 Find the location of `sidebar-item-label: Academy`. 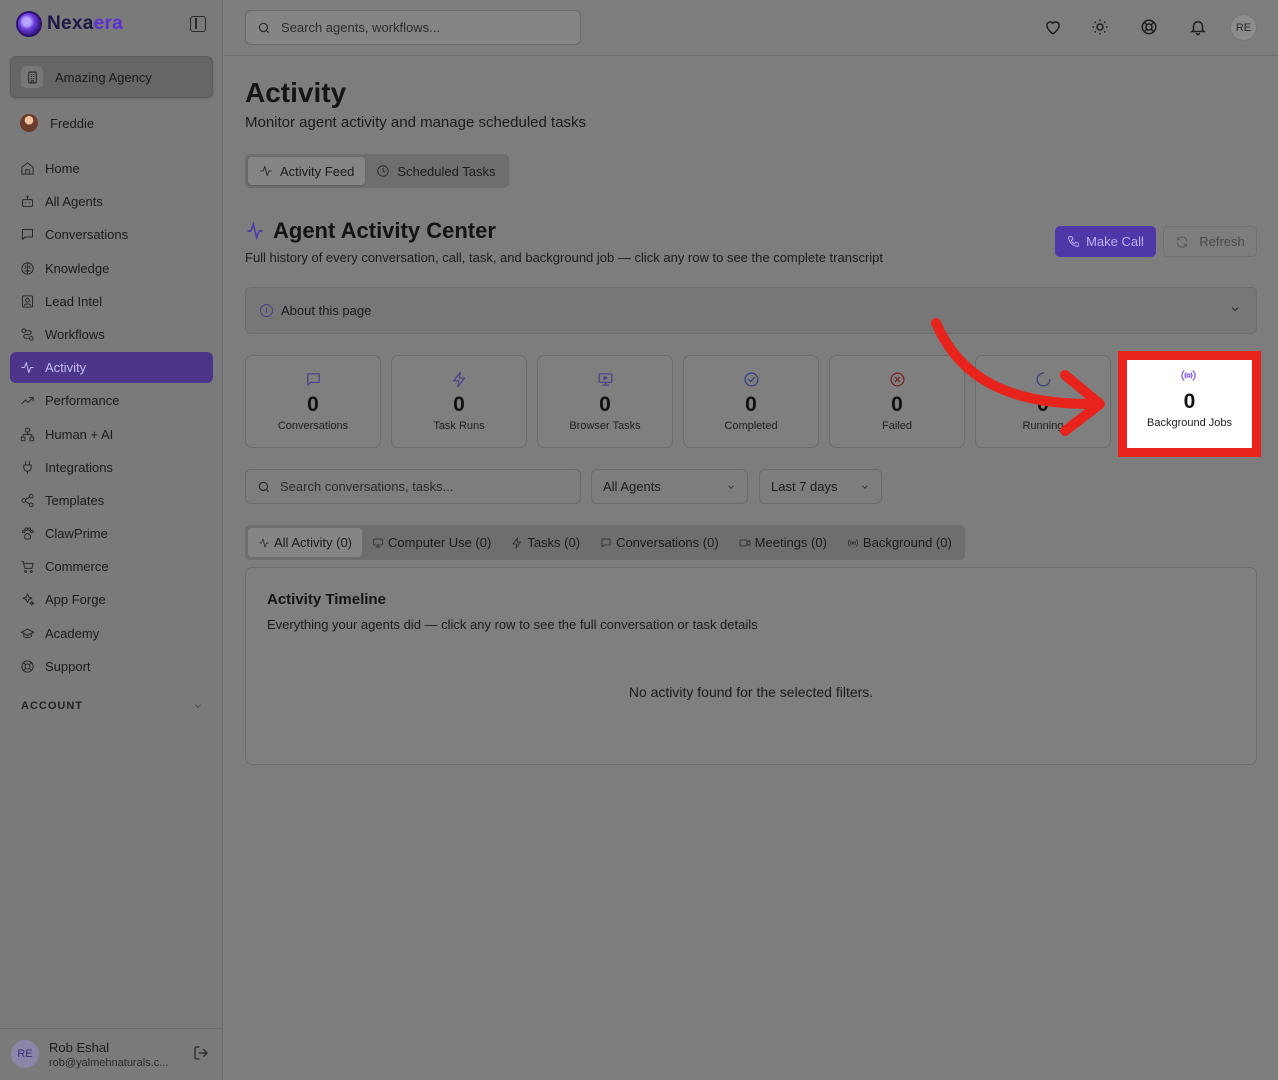

sidebar-item-label: Academy is located at coordinates (72, 633).